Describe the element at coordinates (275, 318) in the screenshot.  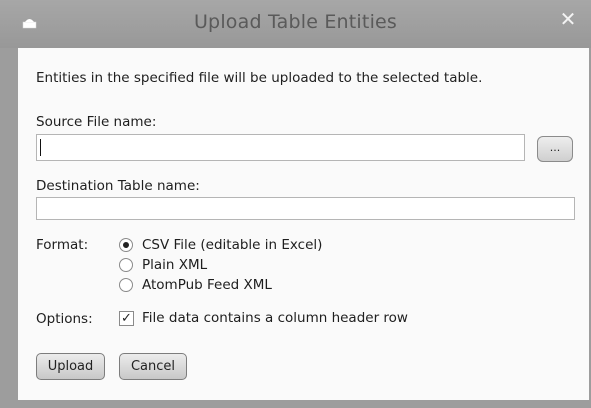
I see `header-row-label: File data contains a column header row` at that location.